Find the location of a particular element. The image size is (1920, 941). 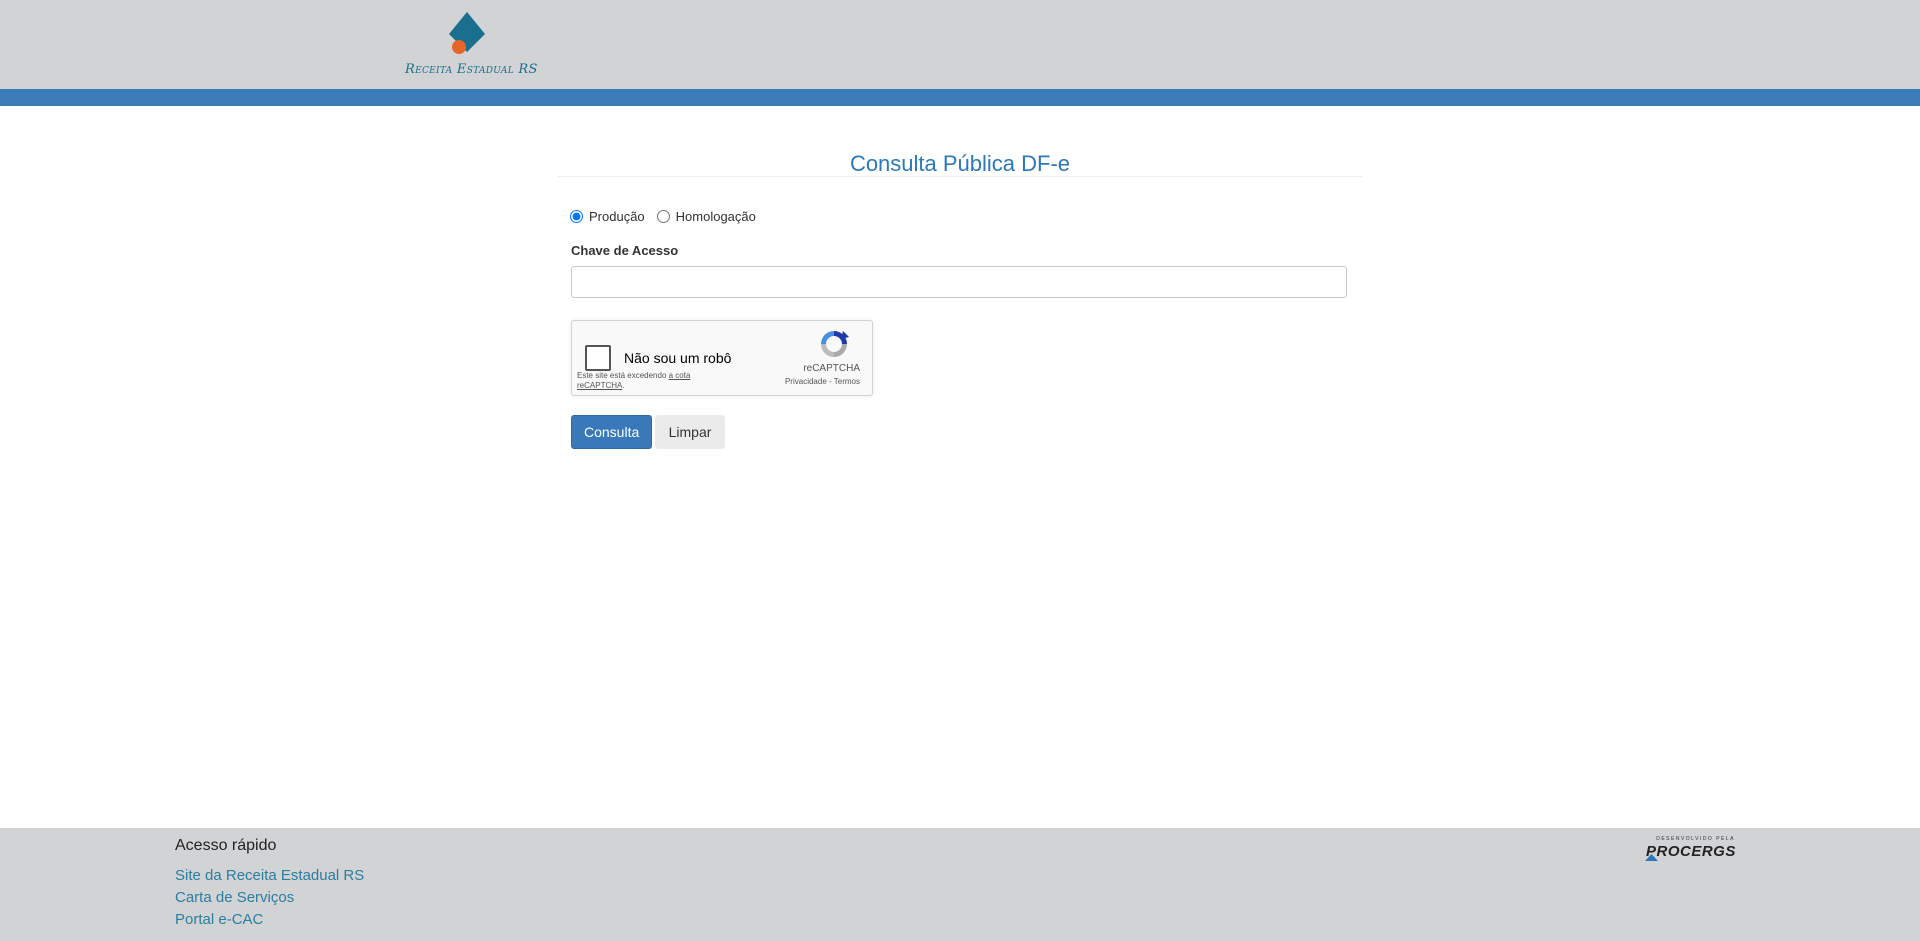

recaptcha-warning-suffix: . is located at coordinates (623, 385).